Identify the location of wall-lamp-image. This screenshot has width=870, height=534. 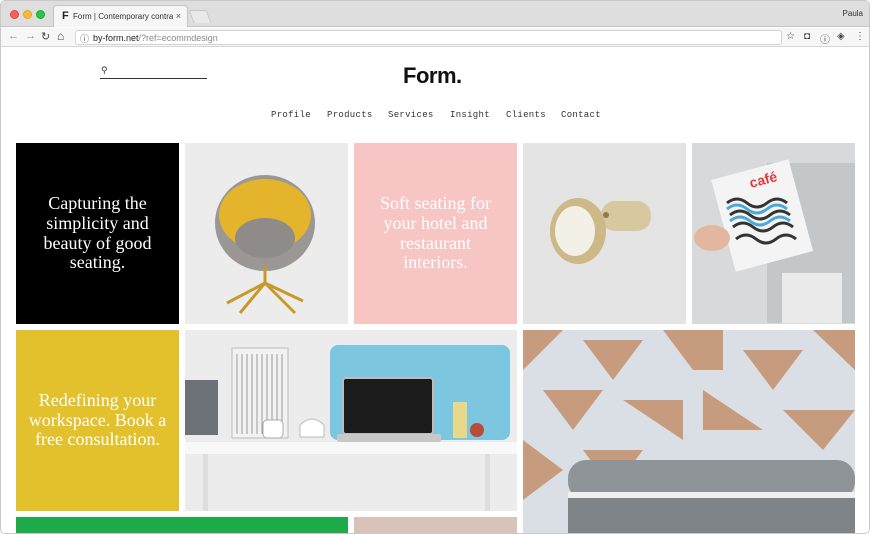
(600, 231).